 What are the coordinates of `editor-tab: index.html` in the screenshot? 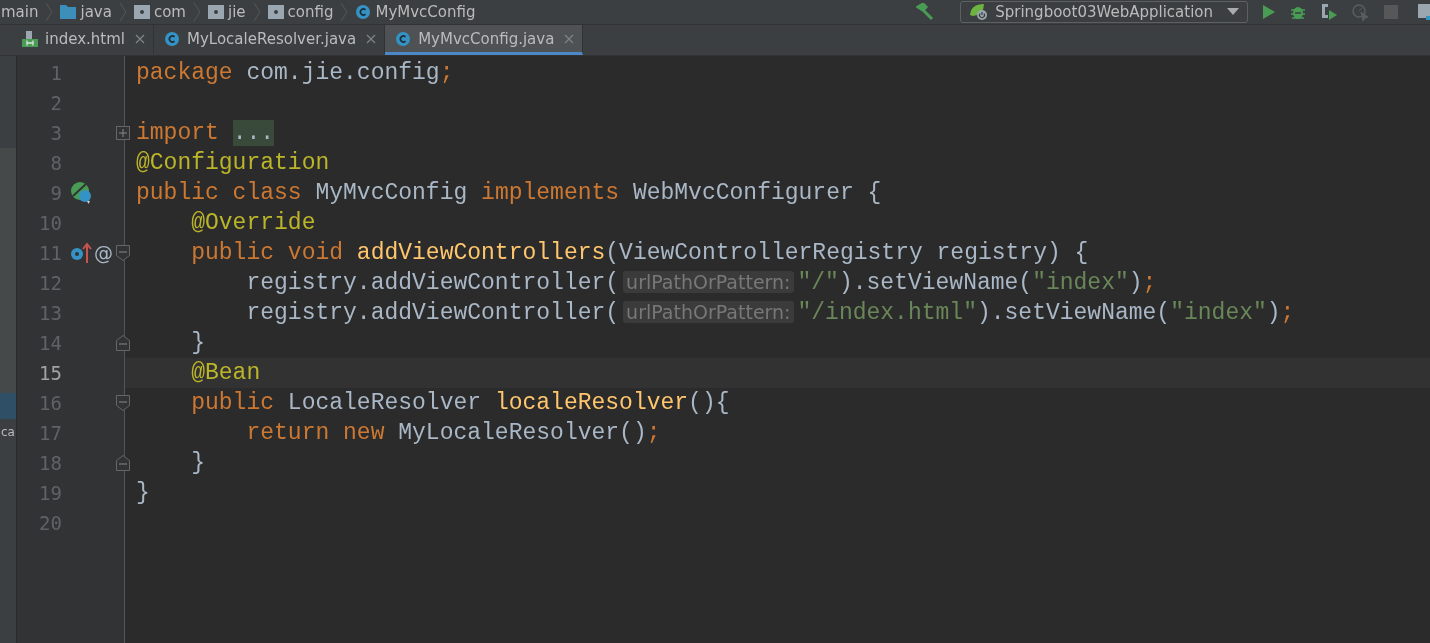 It's located at (83, 40).